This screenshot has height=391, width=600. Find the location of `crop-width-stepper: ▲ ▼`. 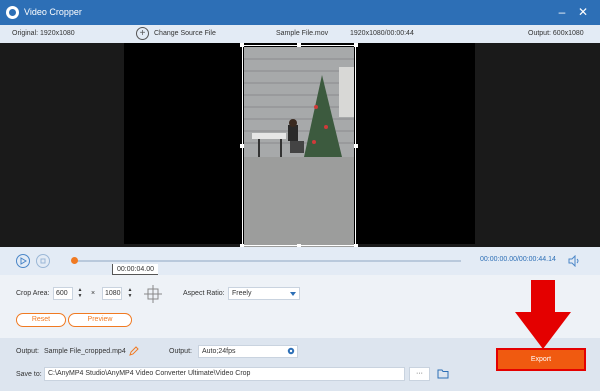

crop-width-stepper: ▲ ▼ is located at coordinates (80, 293).